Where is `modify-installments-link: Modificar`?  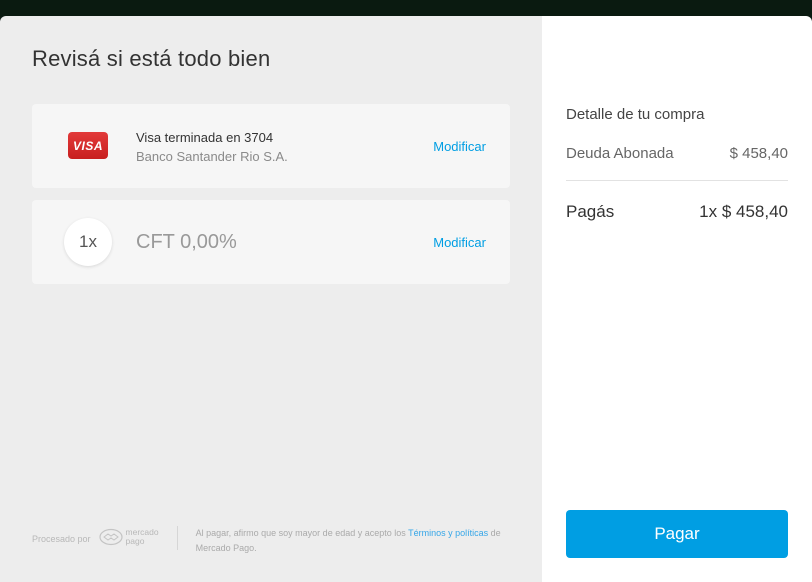
modify-installments-link: Modificar is located at coordinates (459, 242).